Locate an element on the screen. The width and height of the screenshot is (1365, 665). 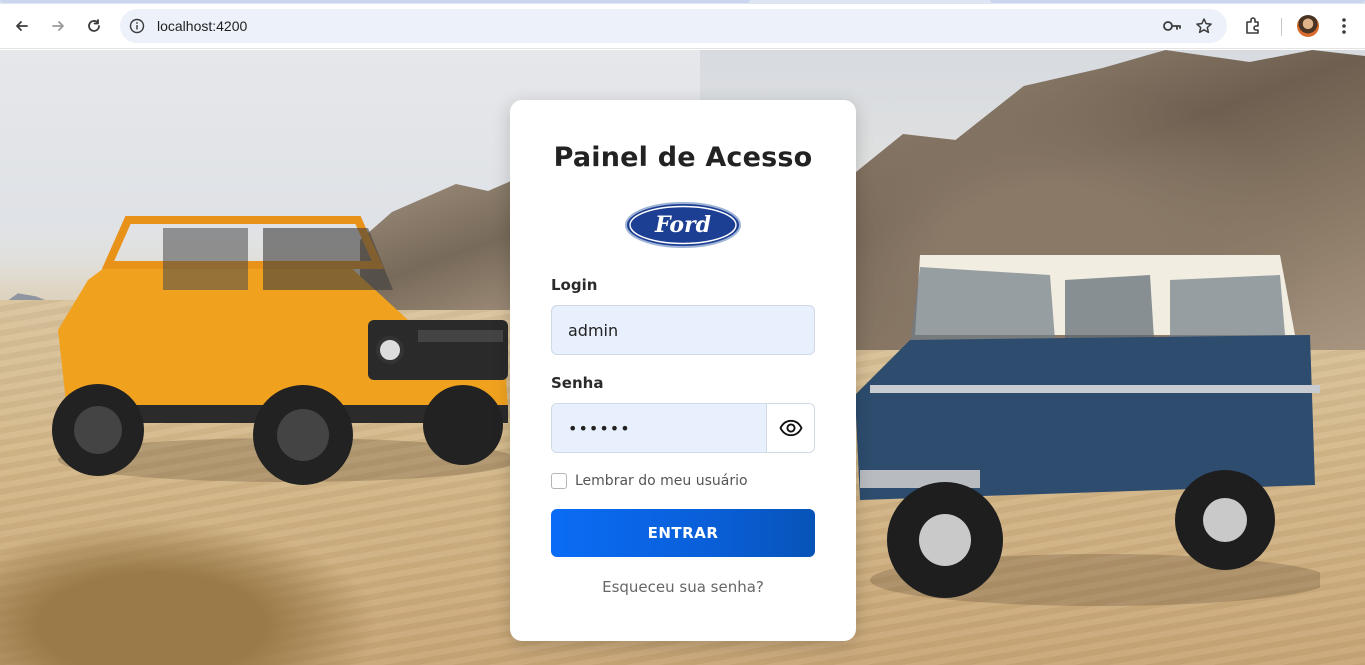
forward-icon is located at coordinates (58, 26).